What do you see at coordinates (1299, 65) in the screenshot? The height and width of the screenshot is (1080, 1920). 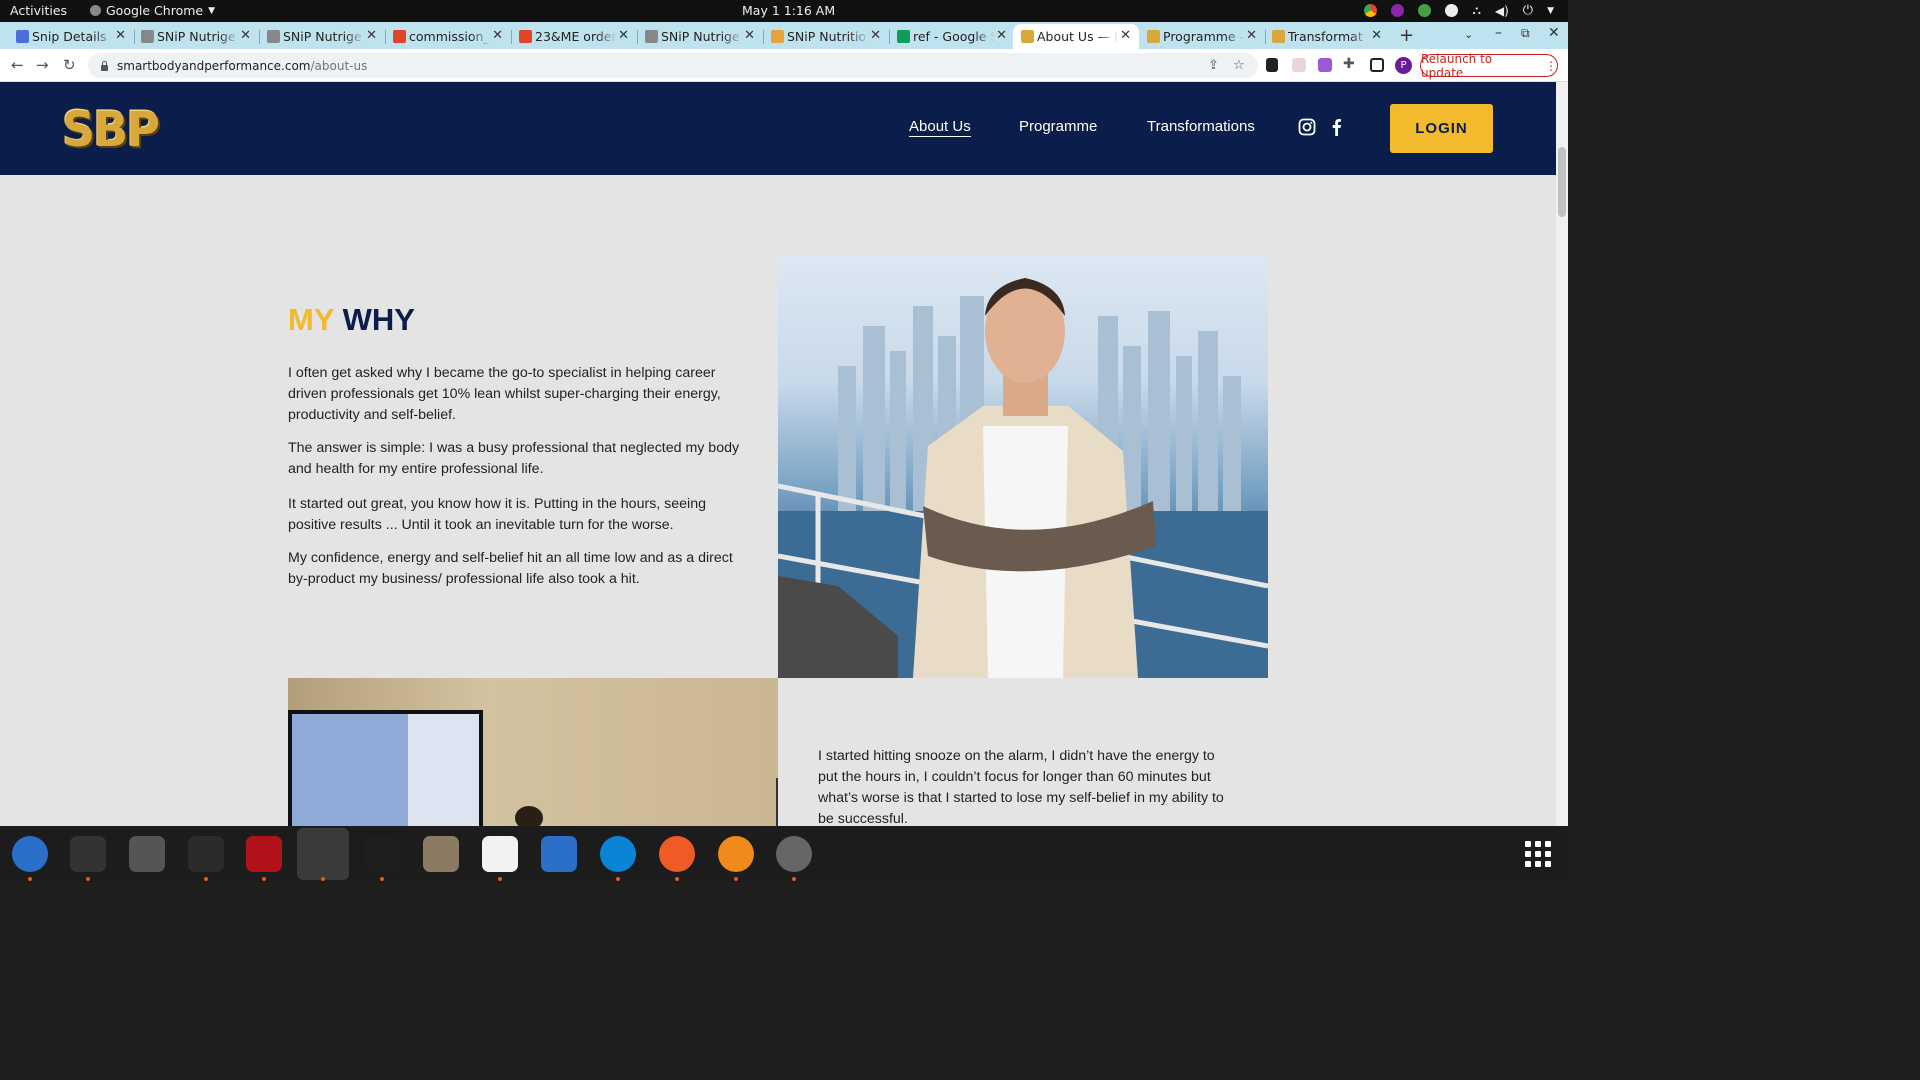 I see `calendar-extension-icon` at bounding box center [1299, 65].